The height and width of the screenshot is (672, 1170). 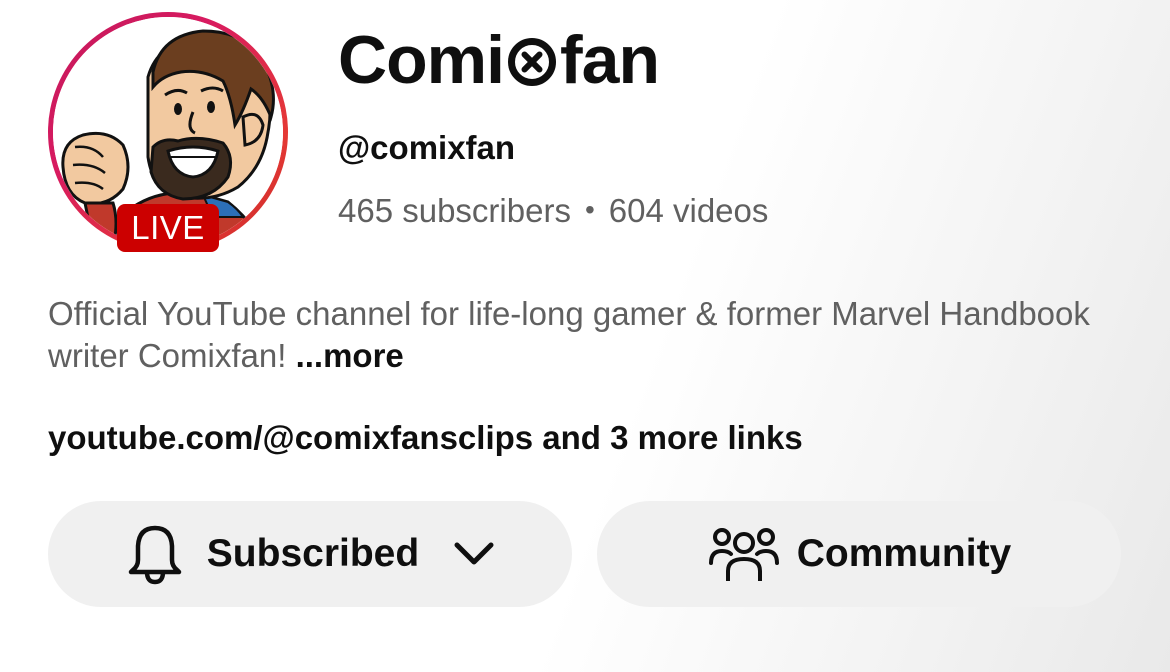 I want to click on bell-icon, so click(x=155, y=555).